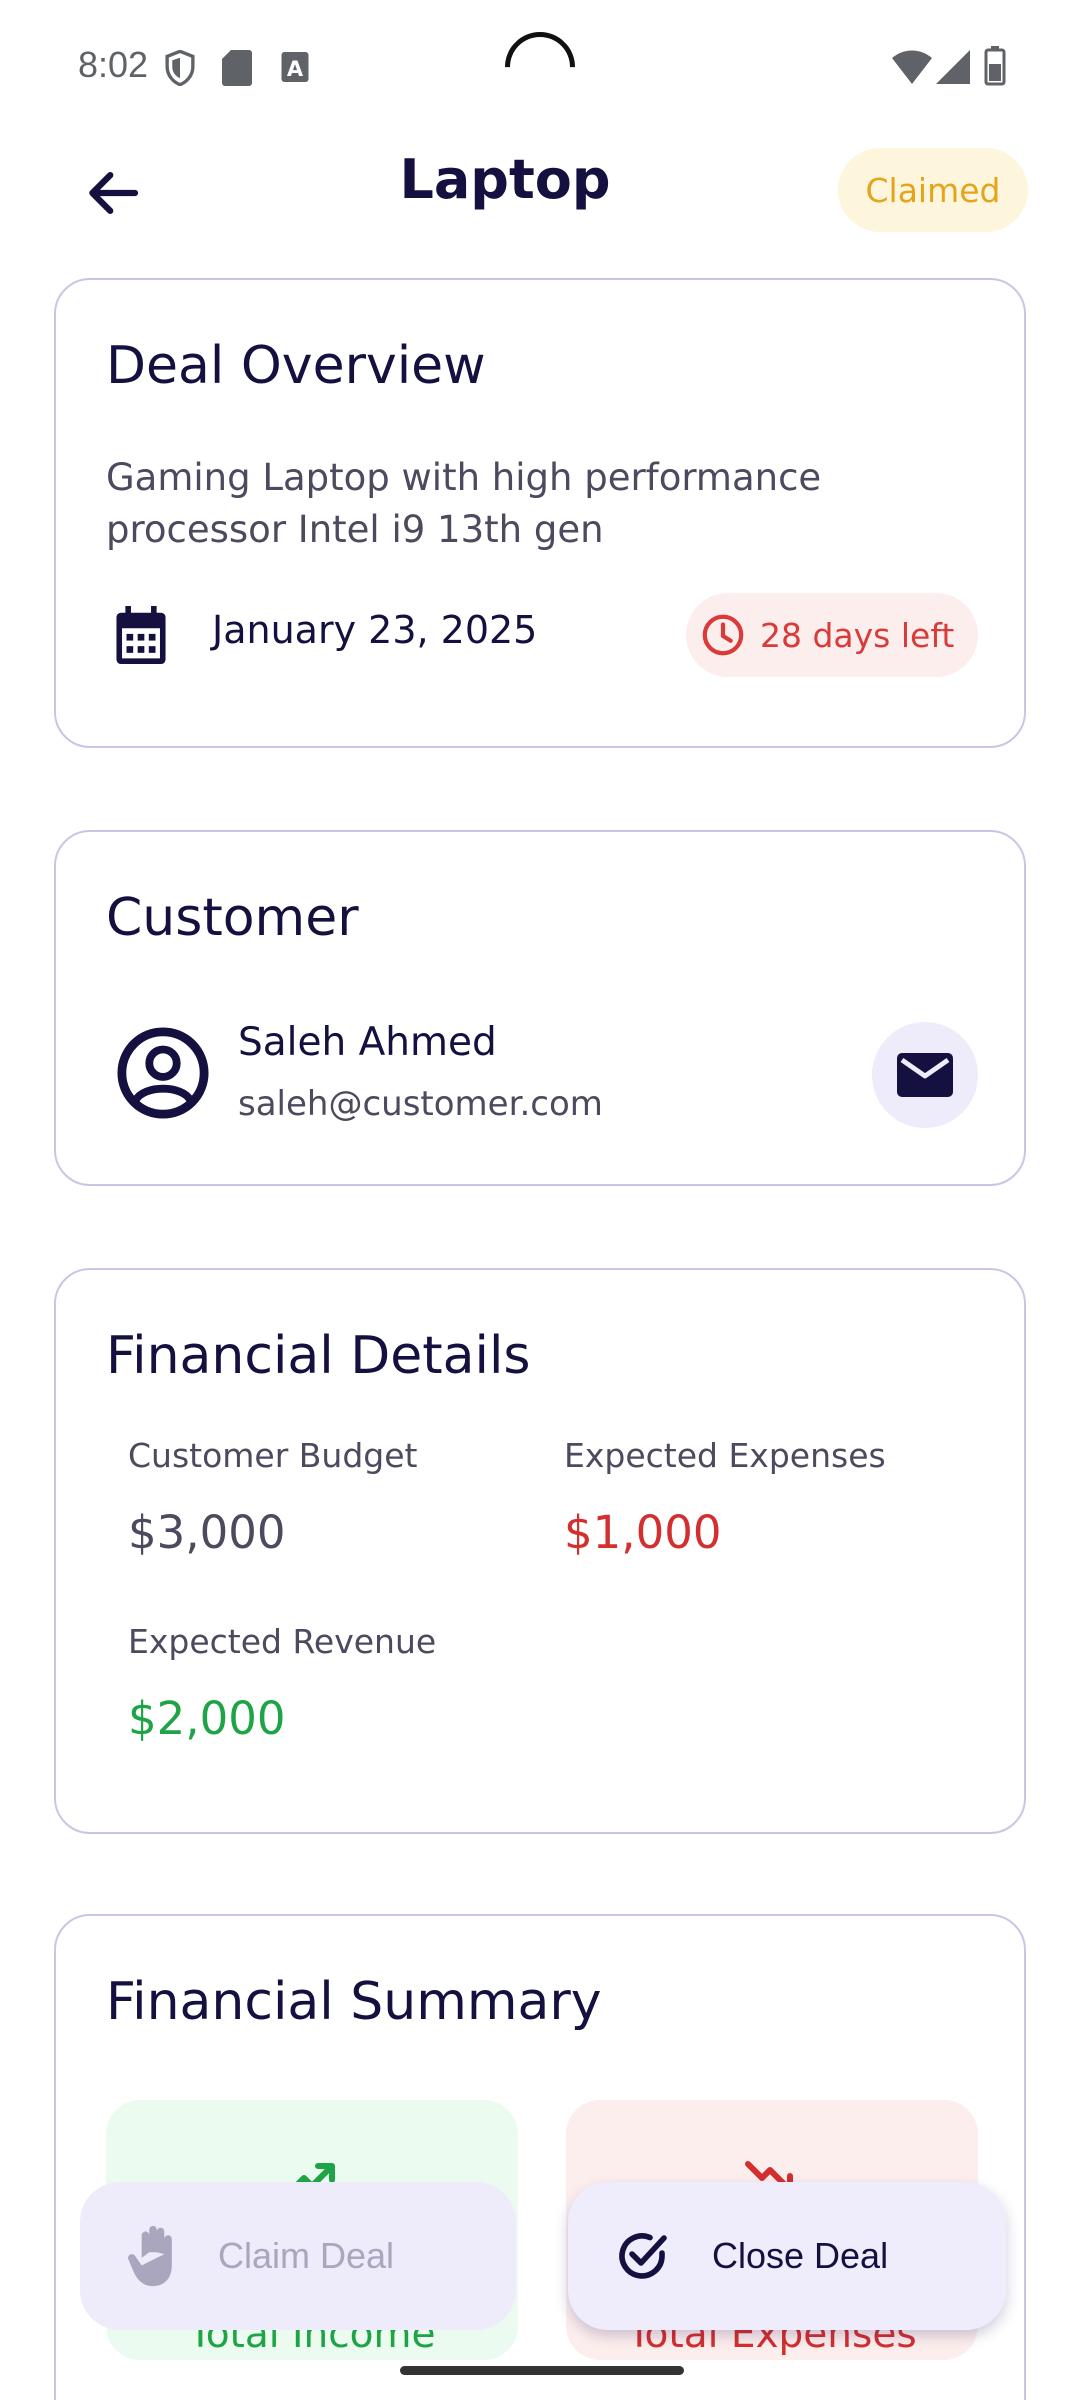 The width and height of the screenshot is (1080, 2400). Describe the element at coordinates (912, 67) in the screenshot. I see `wifi-icon` at that location.